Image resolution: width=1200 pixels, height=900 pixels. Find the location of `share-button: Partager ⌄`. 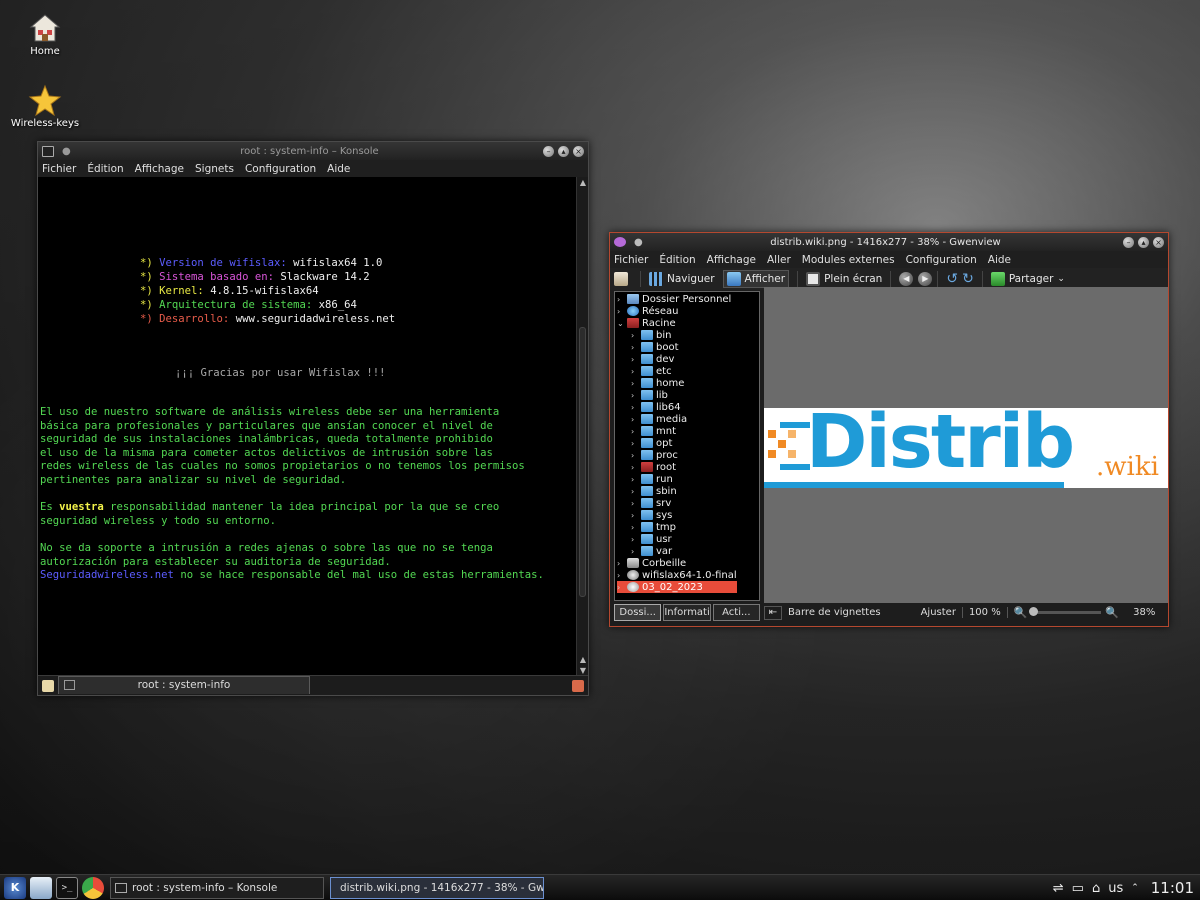

share-button: Partager ⌄ is located at coordinates (1027, 279).